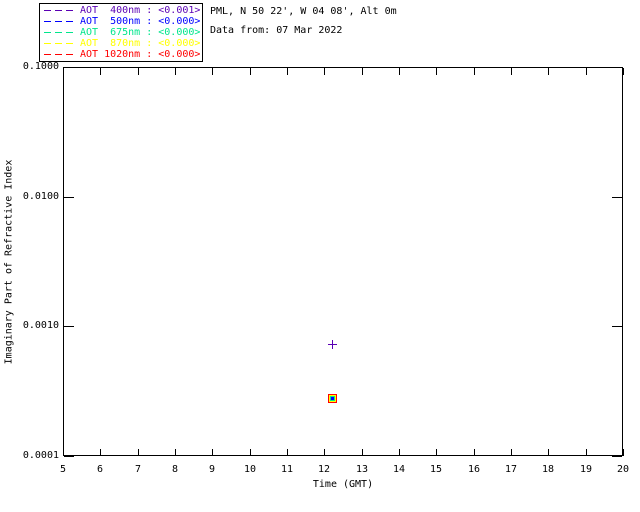 The width and height of the screenshot is (640, 512). Describe the element at coordinates (140, 43) in the screenshot. I see `legend-entry-label: AOT 870nm : <0.000>` at that location.